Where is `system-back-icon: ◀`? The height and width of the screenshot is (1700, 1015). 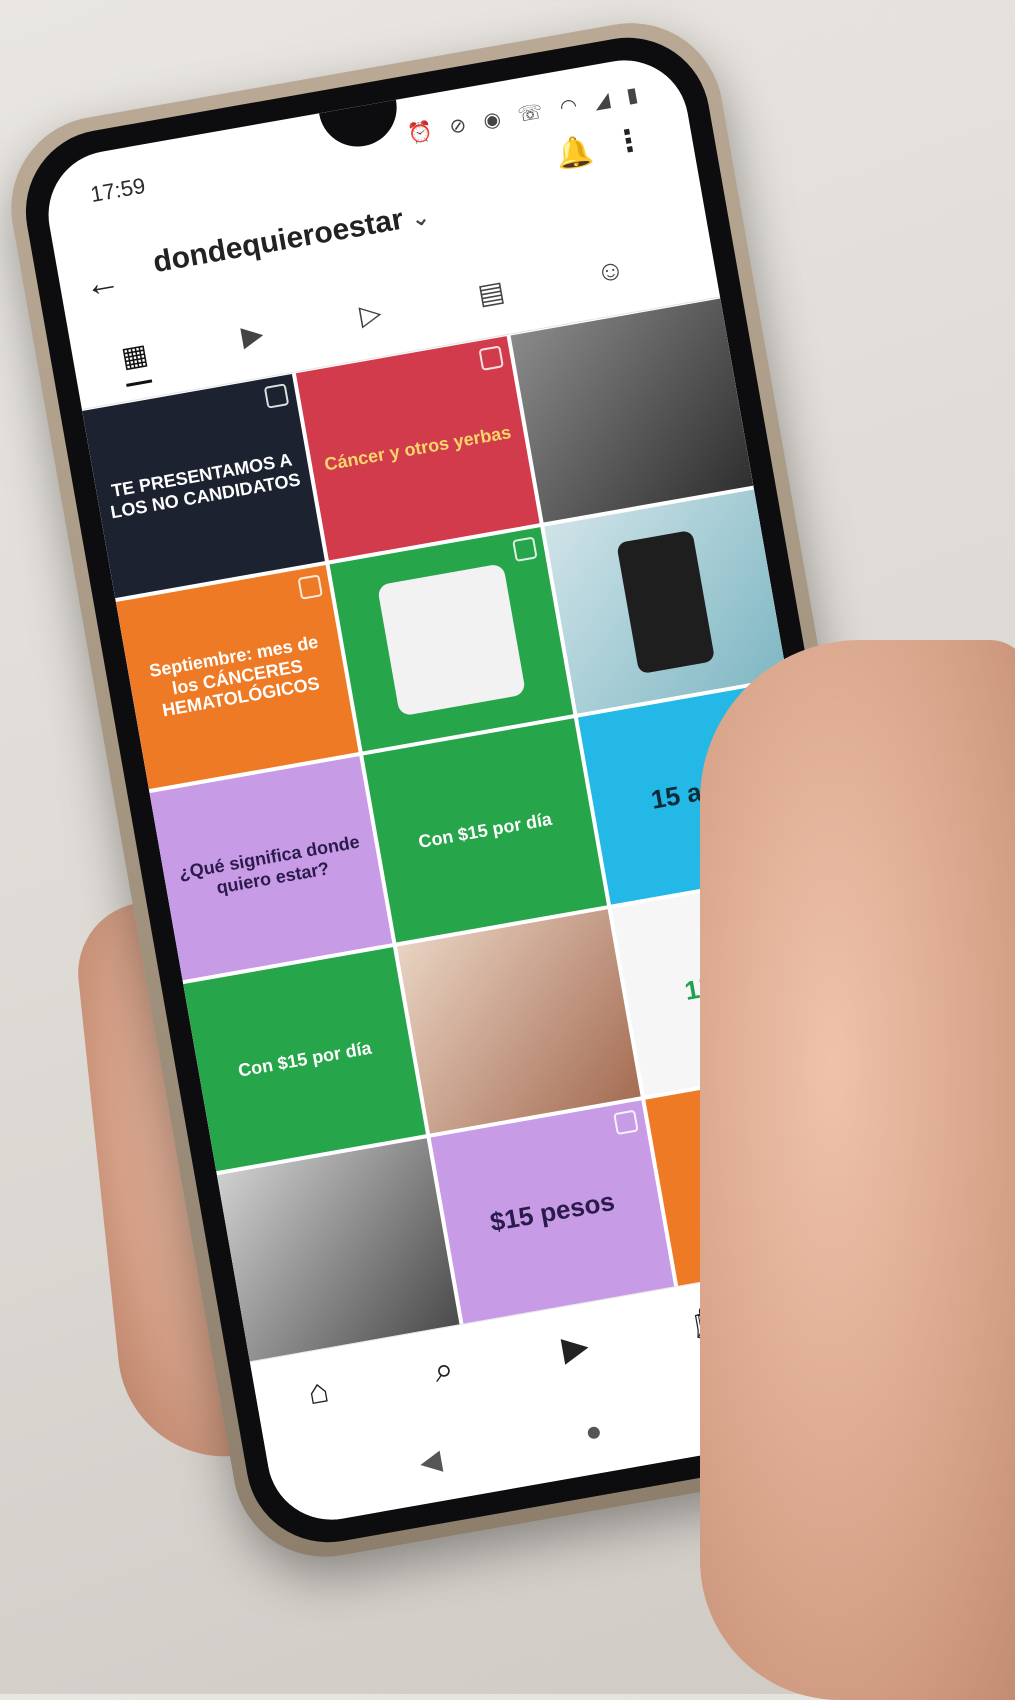
system-back-icon: ◀ is located at coordinates (430, 1461).